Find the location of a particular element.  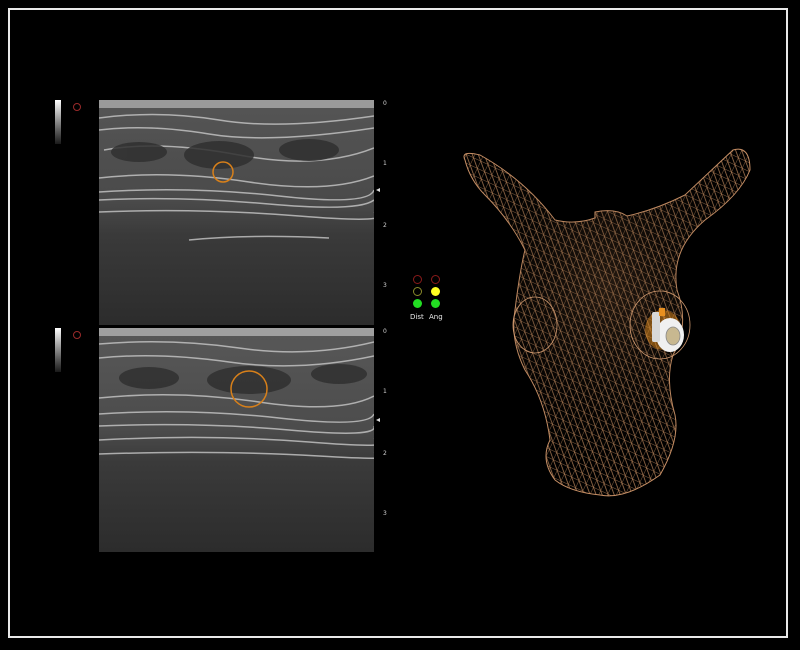

tracking-indicators: Dist Ang is located at coordinates (430, 297).